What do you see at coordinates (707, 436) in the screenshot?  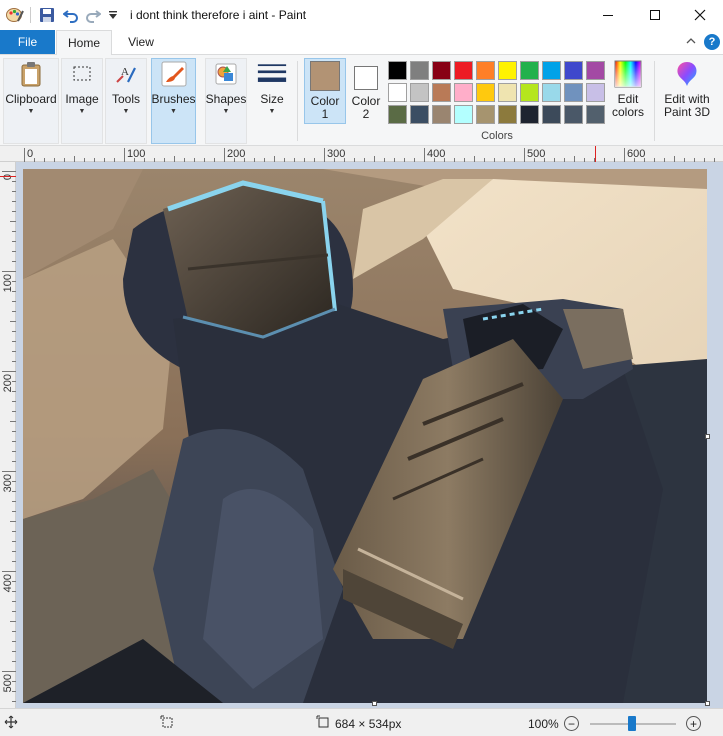 I see `resize-handle-right` at bounding box center [707, 436].